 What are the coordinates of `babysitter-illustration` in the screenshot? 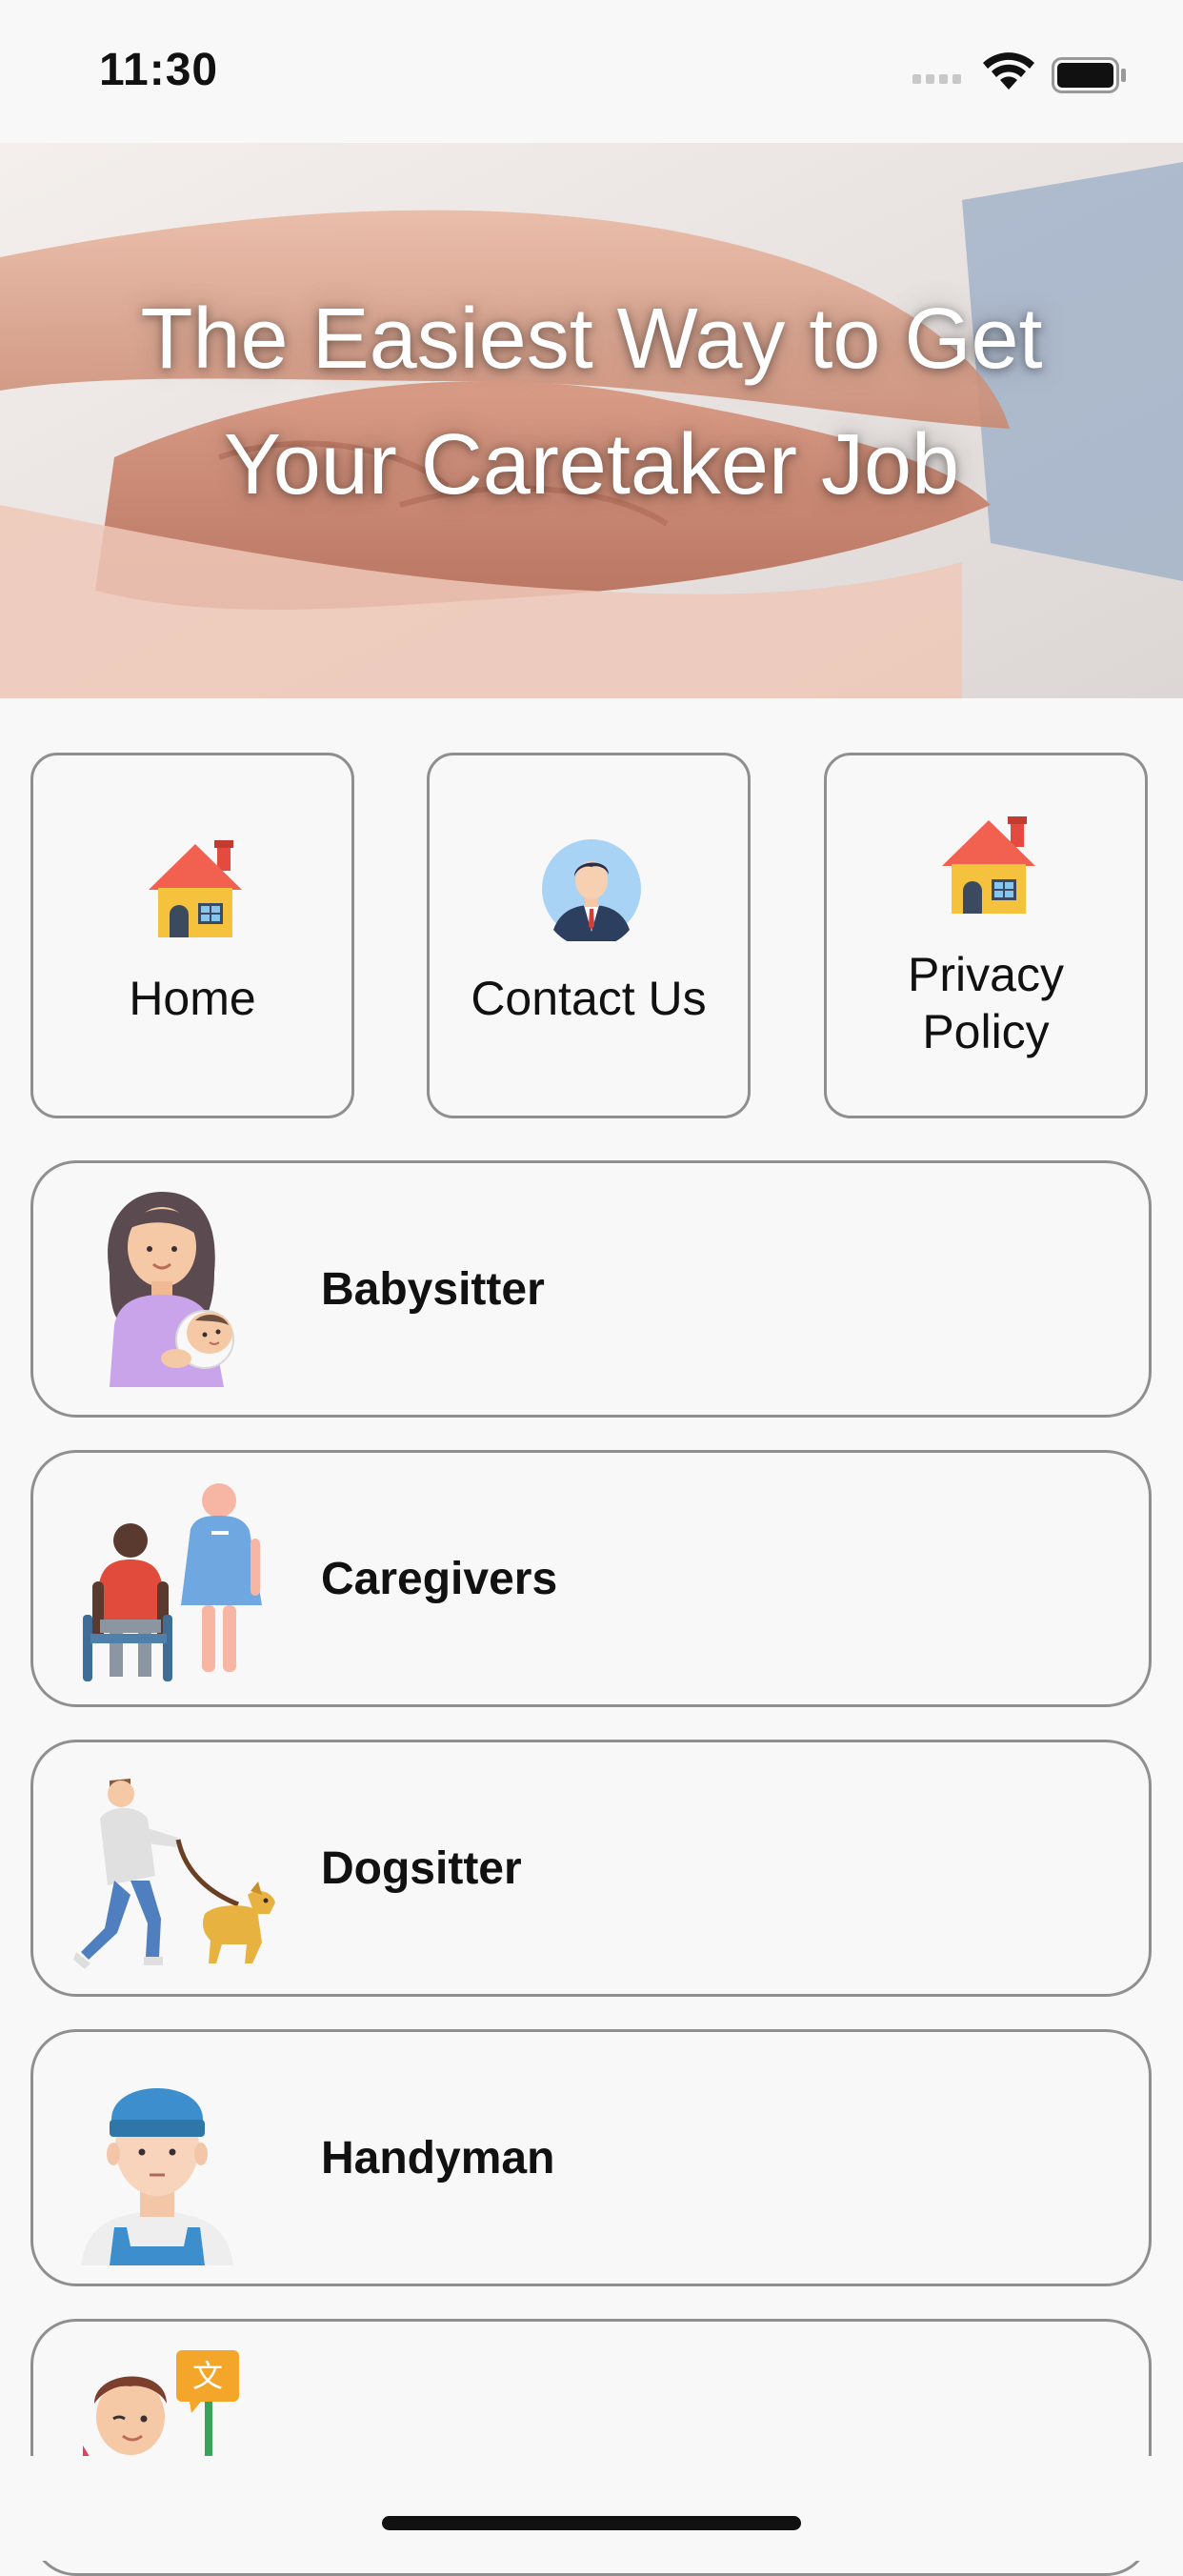 It's located at (171, 1290).